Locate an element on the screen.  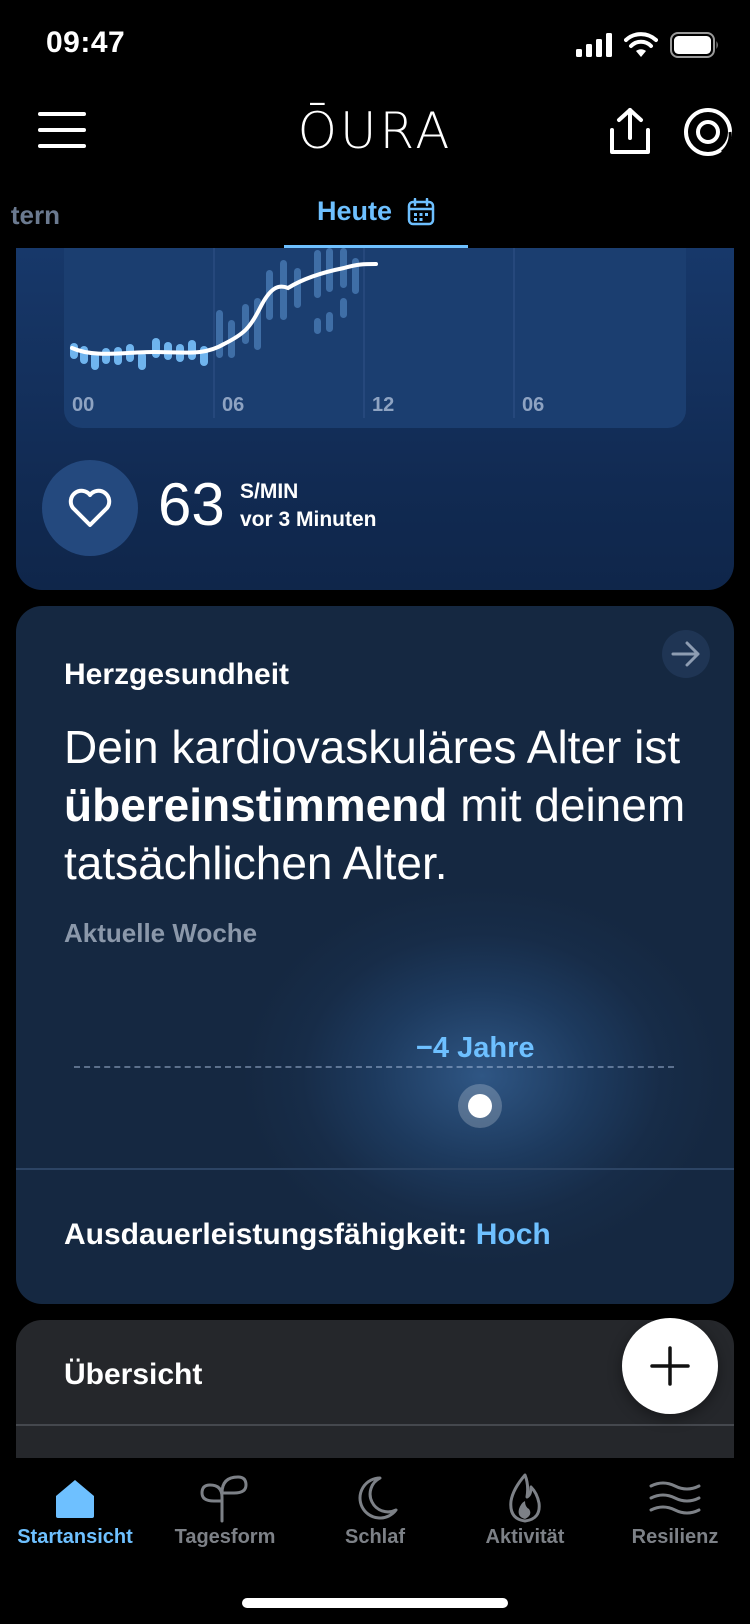
nav-label: Tagesform is located at coordinates (225, 1537).